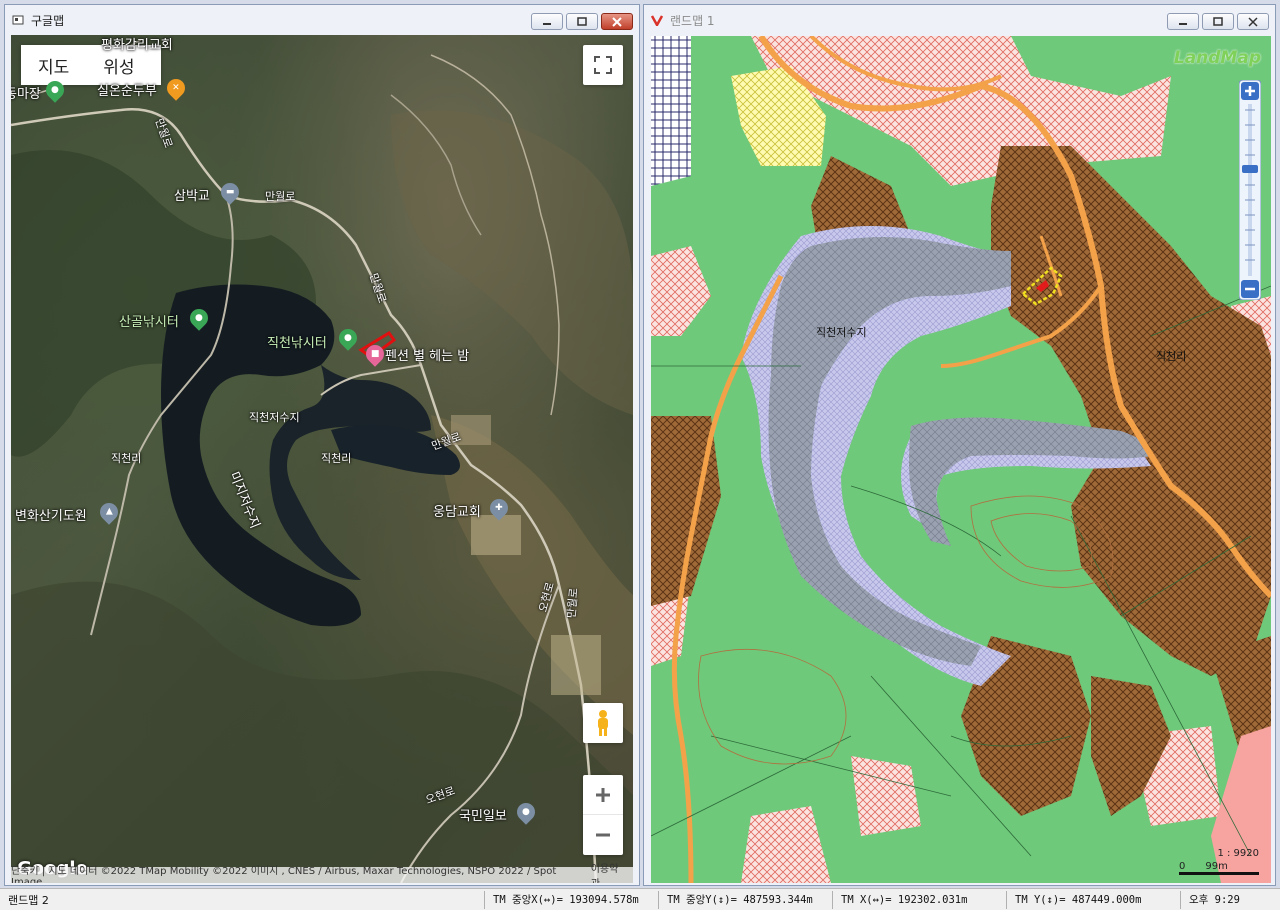 This screenshot has height=910, width=1280. What do you see at coordinates (1230, 899) in the screenshot?
I see `status-clock: 오후 9:29` at bounding box center [1230, 899].